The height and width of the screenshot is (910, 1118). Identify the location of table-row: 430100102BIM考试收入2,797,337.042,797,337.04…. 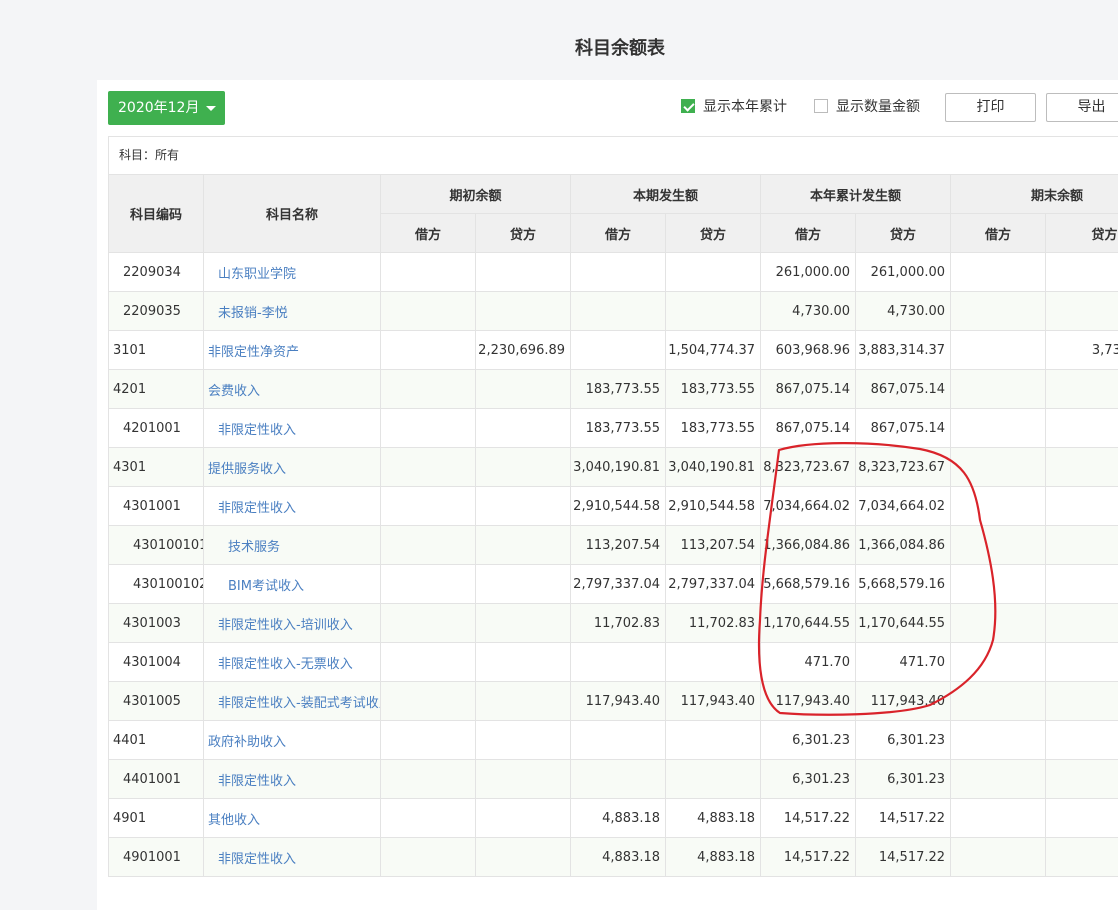
(613, 584).